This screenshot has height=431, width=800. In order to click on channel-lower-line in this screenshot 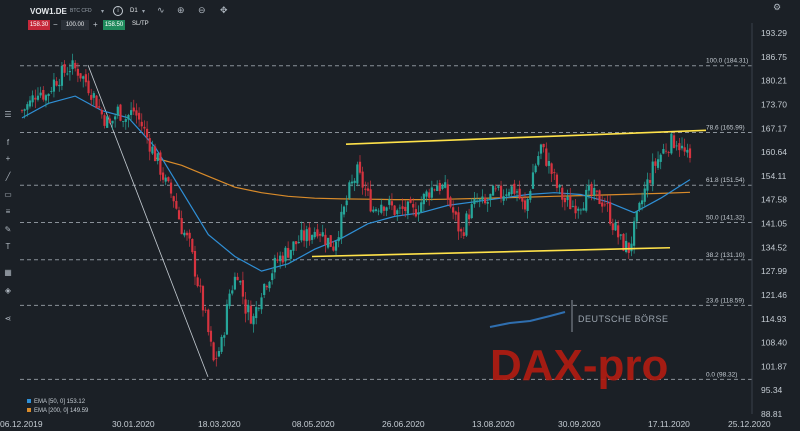, I will do `click(491, 252)`.